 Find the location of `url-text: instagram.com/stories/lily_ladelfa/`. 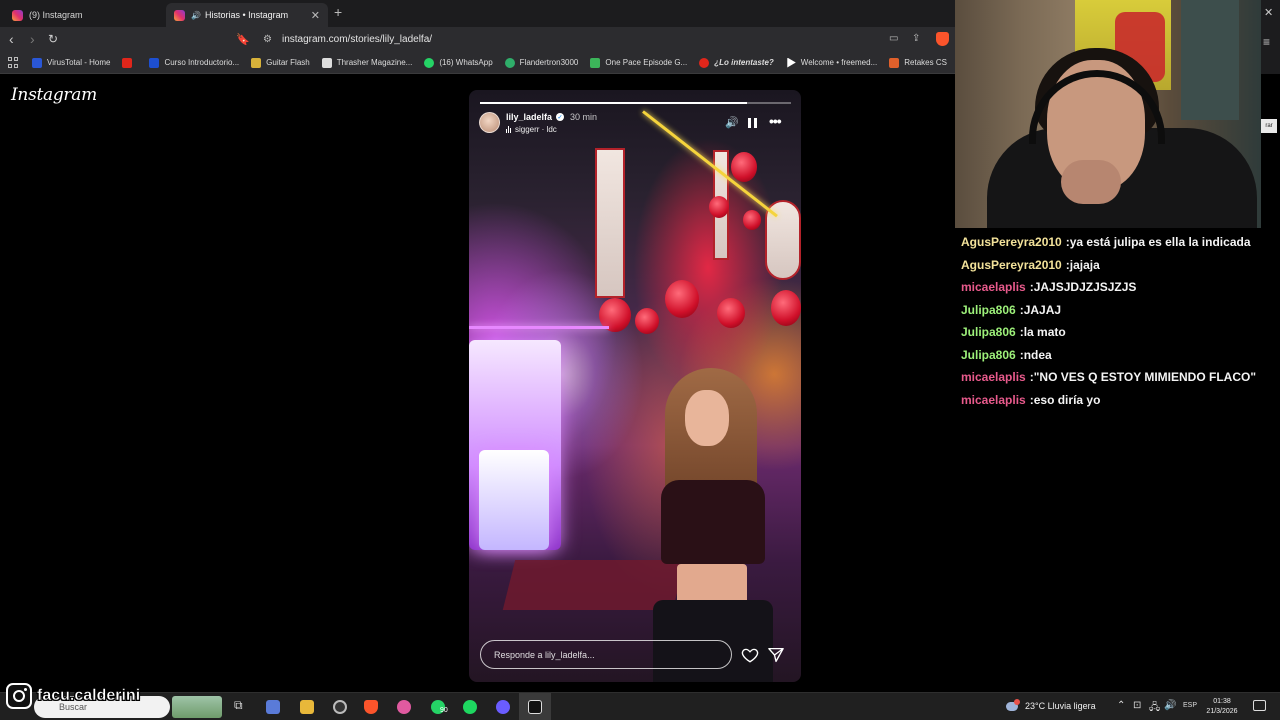

url-text: instagram.com/stories/lily_ladelfa/ is located at coordinates (357, 39).